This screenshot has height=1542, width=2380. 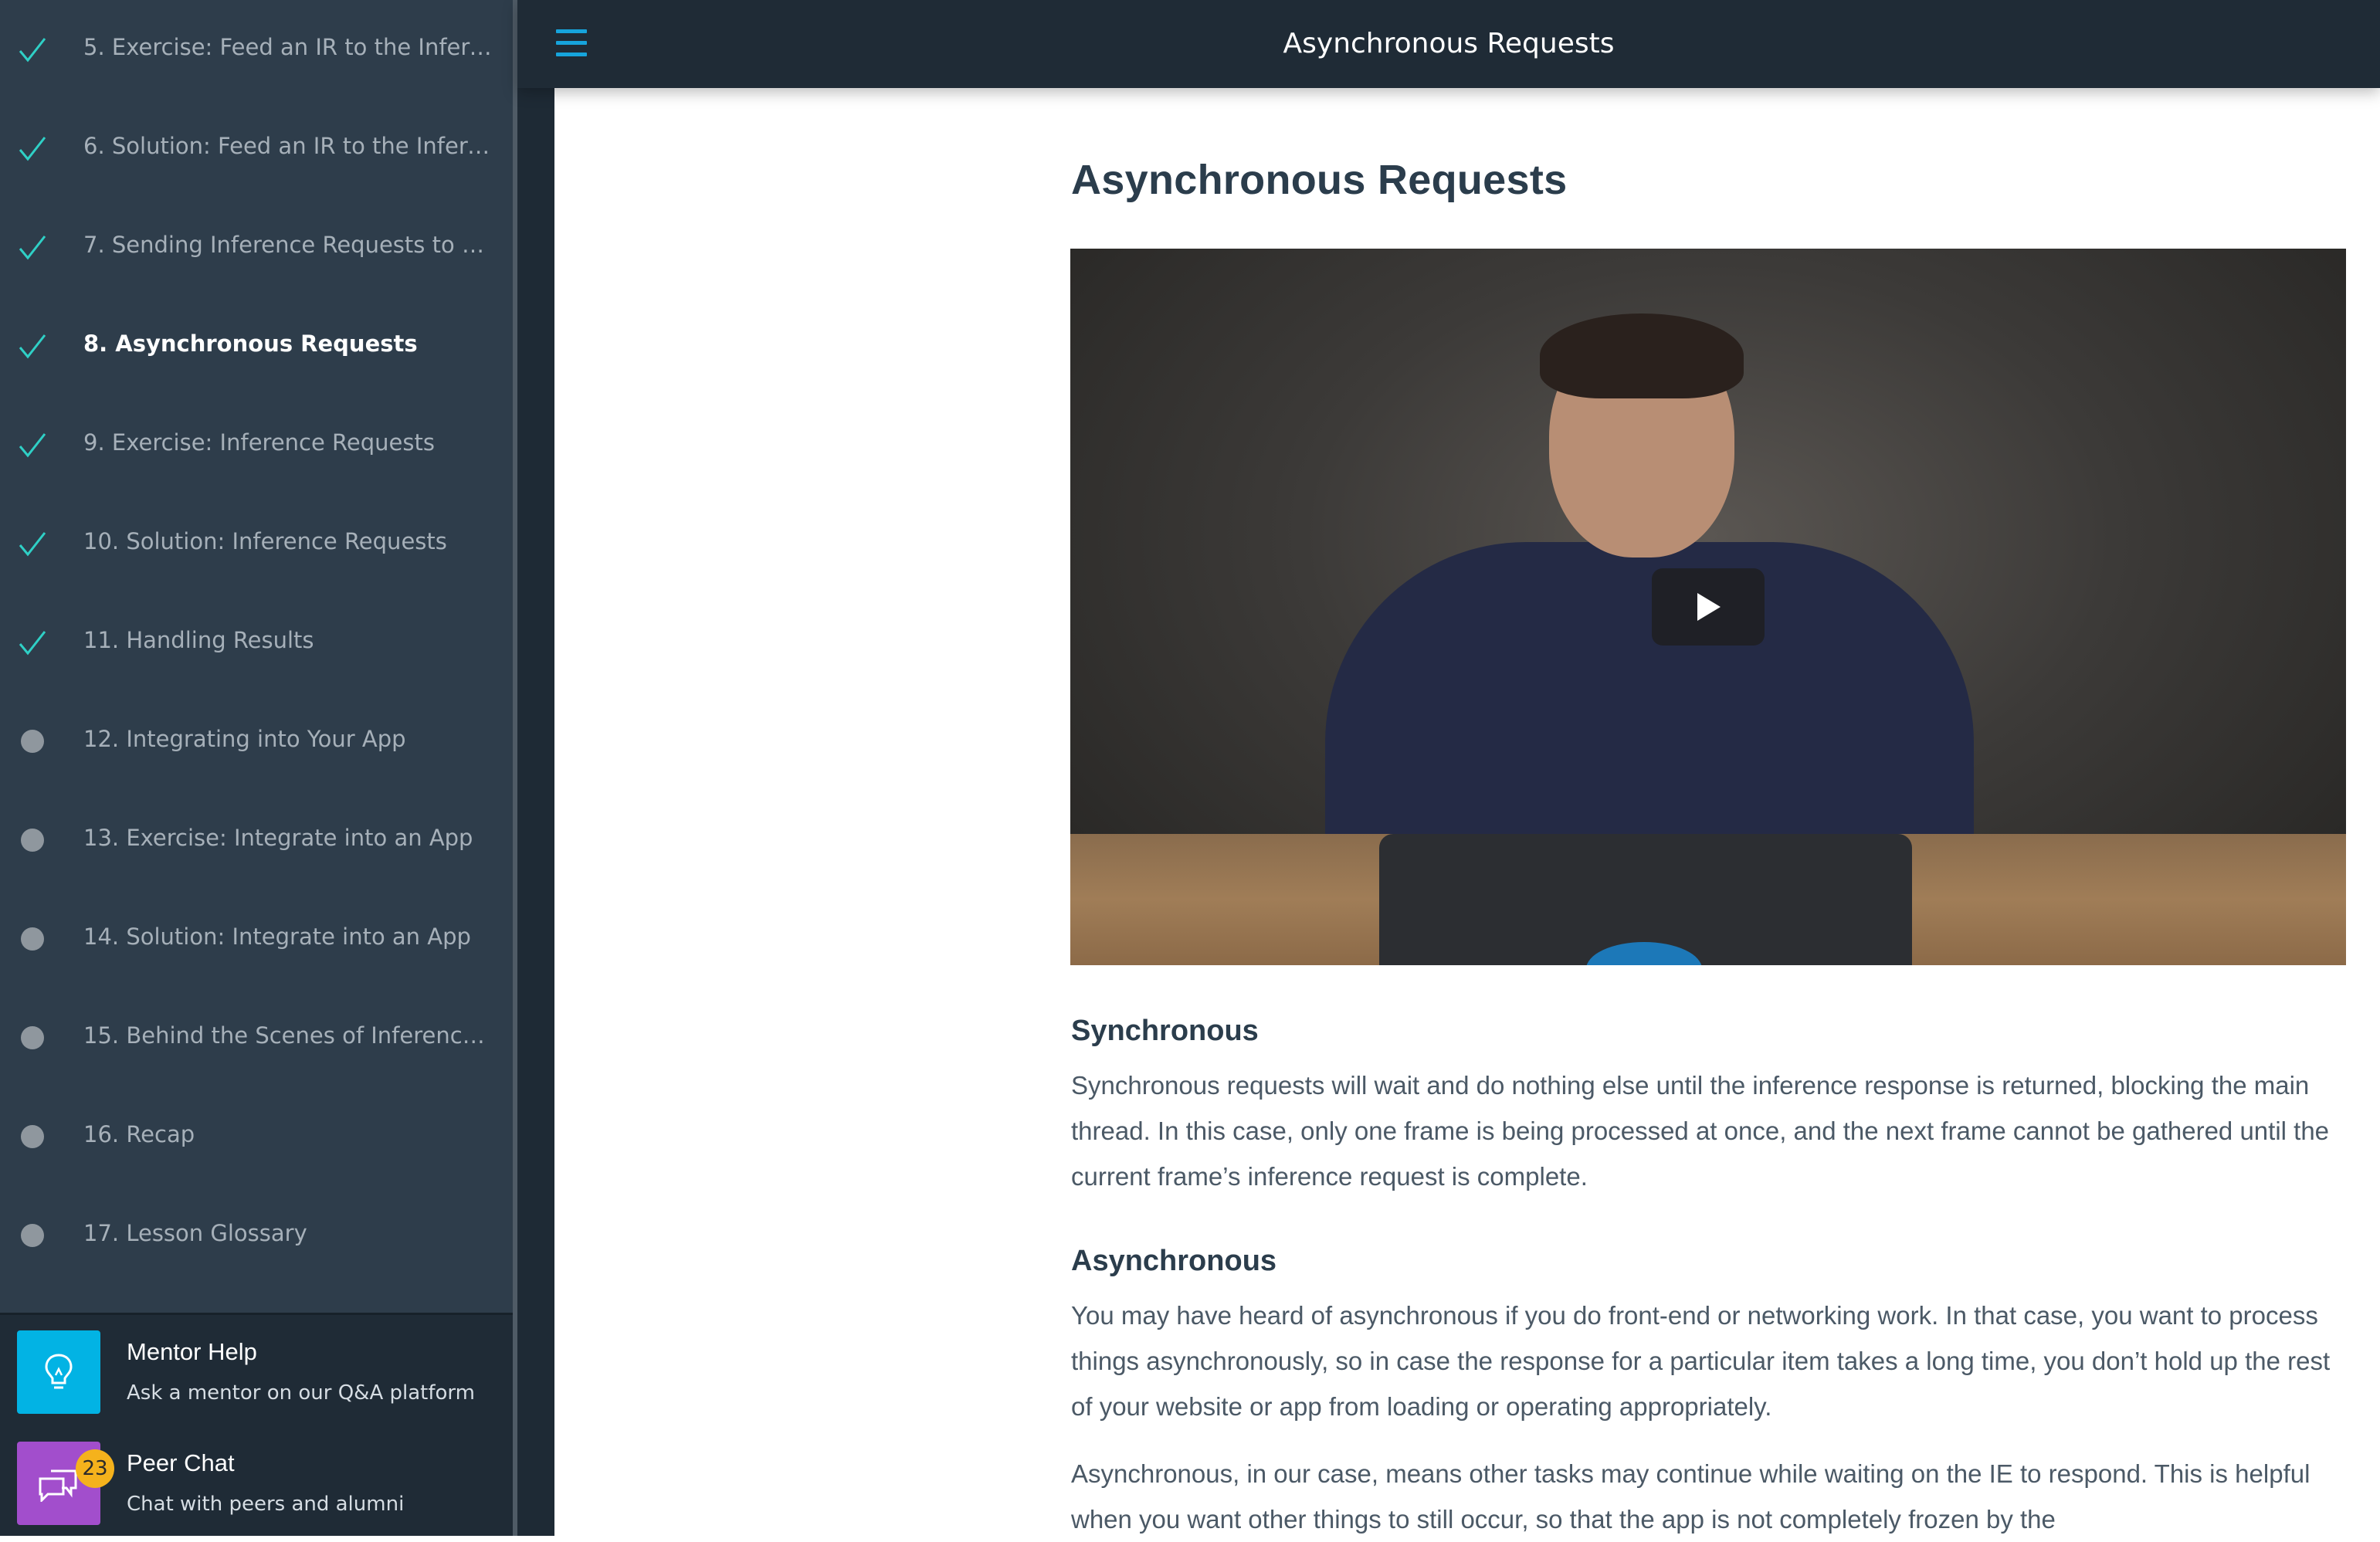 I want to click on topbar-title: Asynchronous Requests, so click(x=1449, y=43).